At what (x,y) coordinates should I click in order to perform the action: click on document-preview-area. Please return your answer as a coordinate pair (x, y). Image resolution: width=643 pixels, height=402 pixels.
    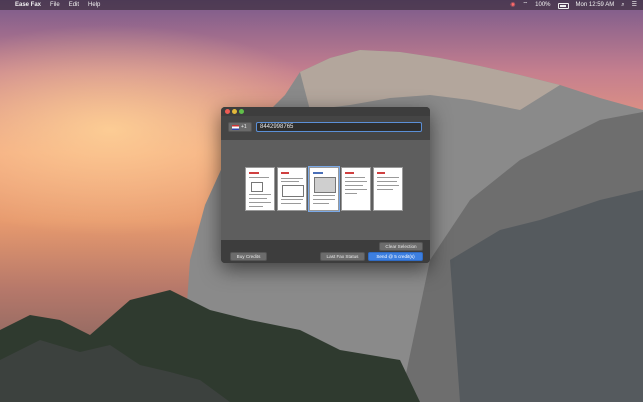
    Looking at the image, I should click on (325, 190).